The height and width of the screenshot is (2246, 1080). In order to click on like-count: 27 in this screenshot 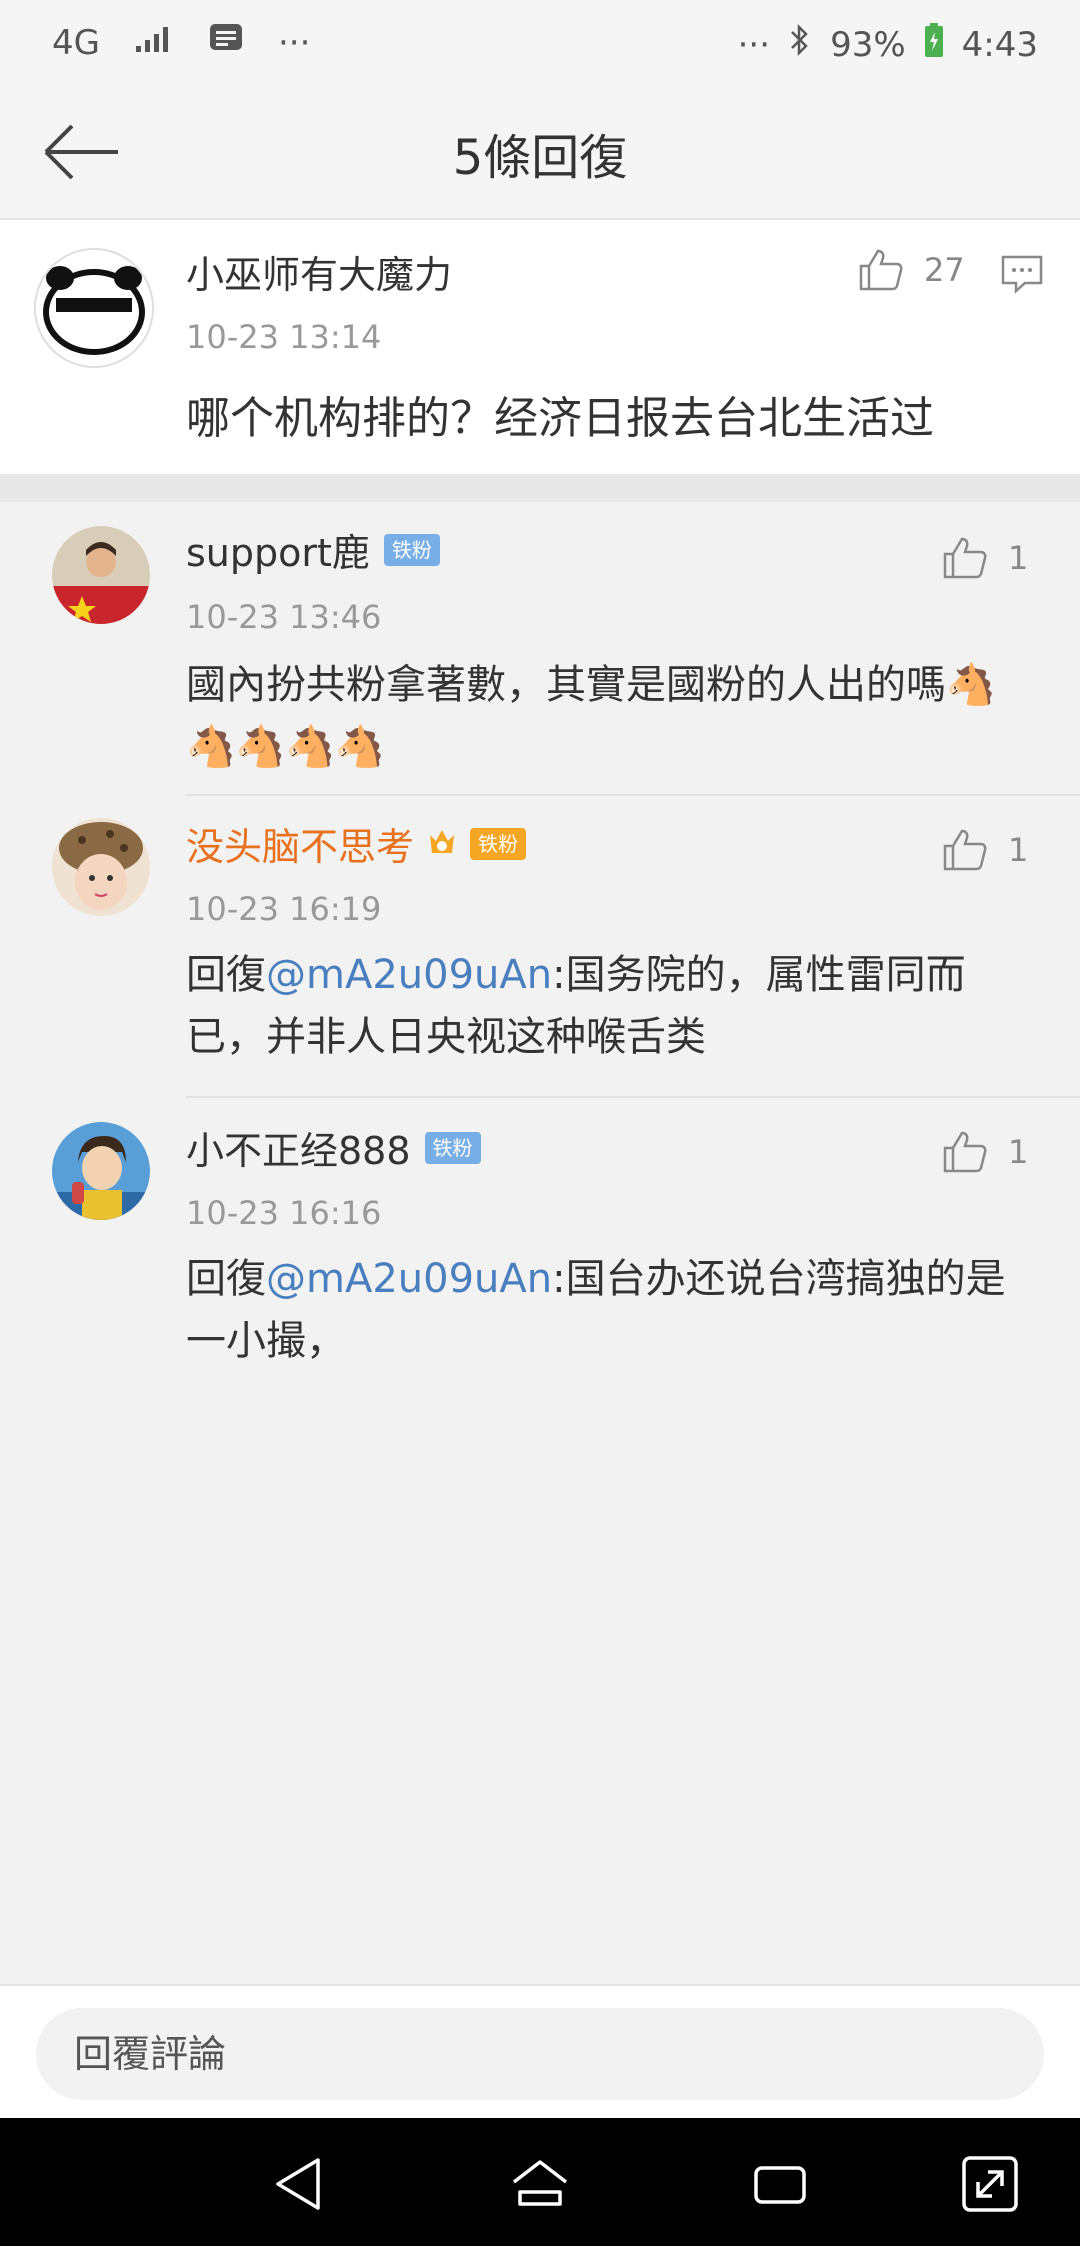, I will do `click(944, 270)`.